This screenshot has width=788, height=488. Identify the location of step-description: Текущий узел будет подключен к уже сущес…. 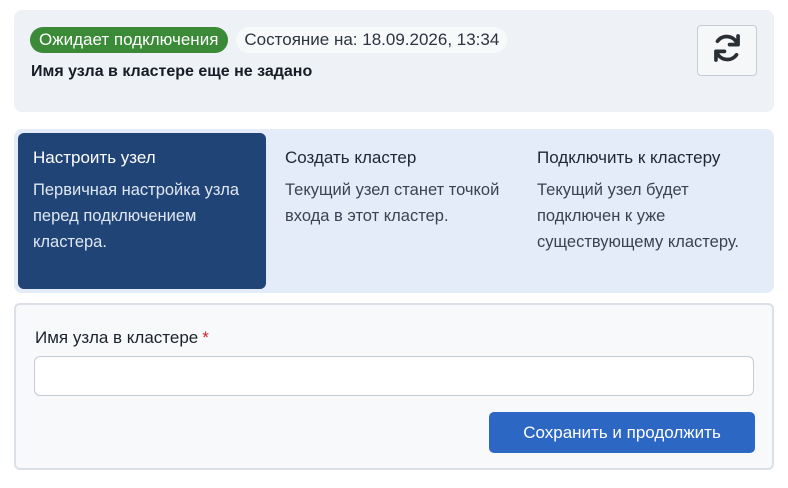
(638, 216).